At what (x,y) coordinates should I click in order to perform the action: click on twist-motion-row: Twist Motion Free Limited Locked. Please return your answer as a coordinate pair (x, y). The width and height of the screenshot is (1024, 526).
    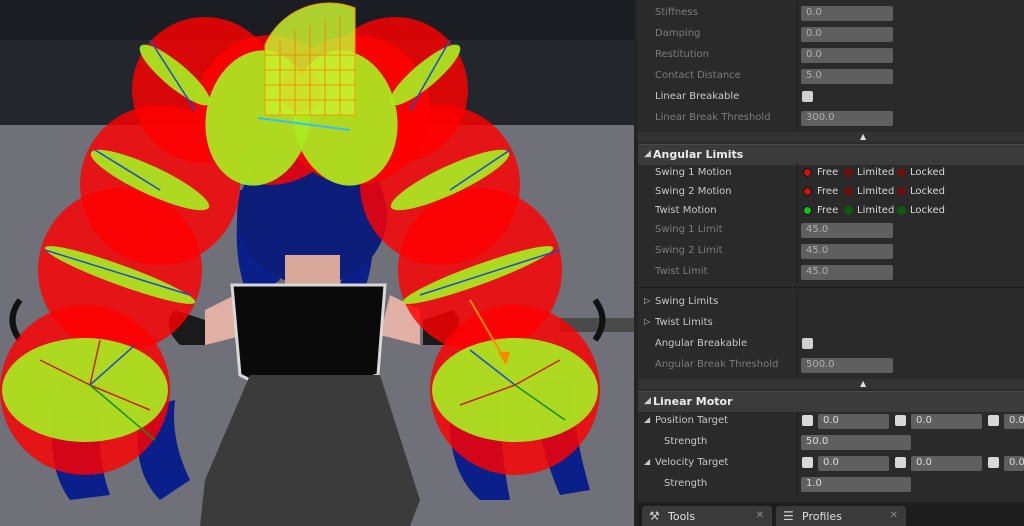
    Looking at the image, I should click on (831, 211).